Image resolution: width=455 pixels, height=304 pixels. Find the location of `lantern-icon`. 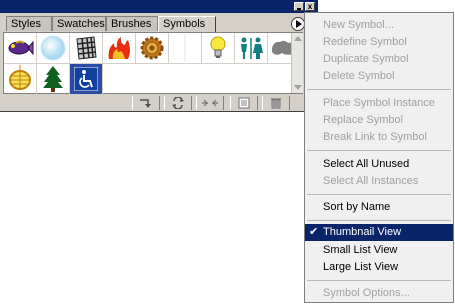

lantern-icon is located at coordinates (20, 77).